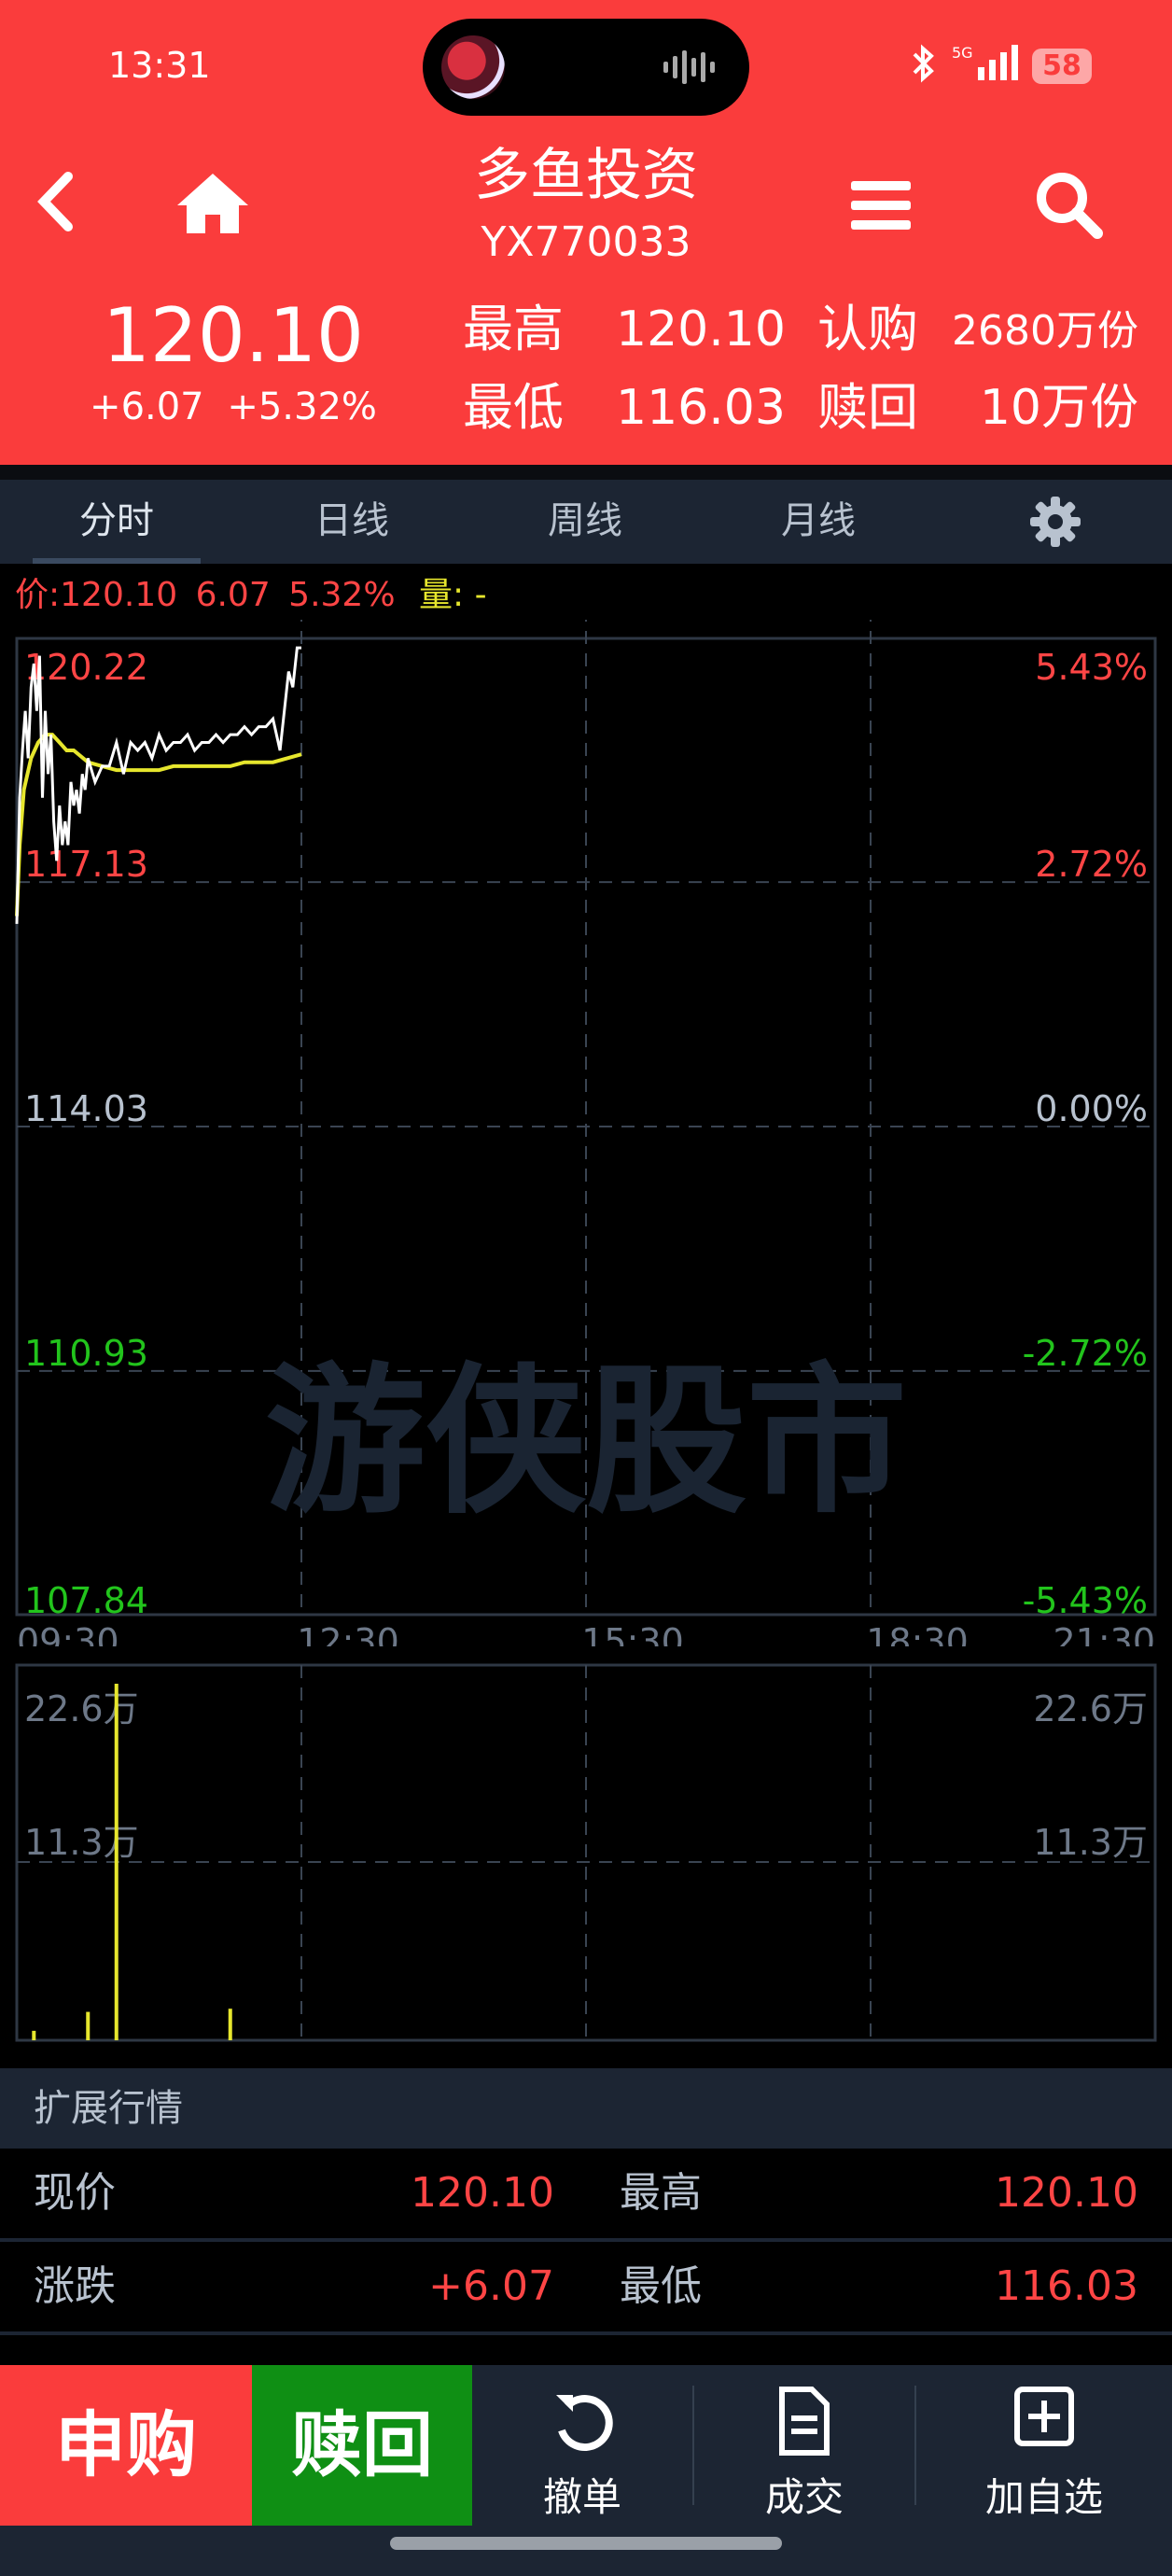 The height and width of the screenshot is (2576, 1172). I want to click on deals-button: 成交, so click(804, 2445).